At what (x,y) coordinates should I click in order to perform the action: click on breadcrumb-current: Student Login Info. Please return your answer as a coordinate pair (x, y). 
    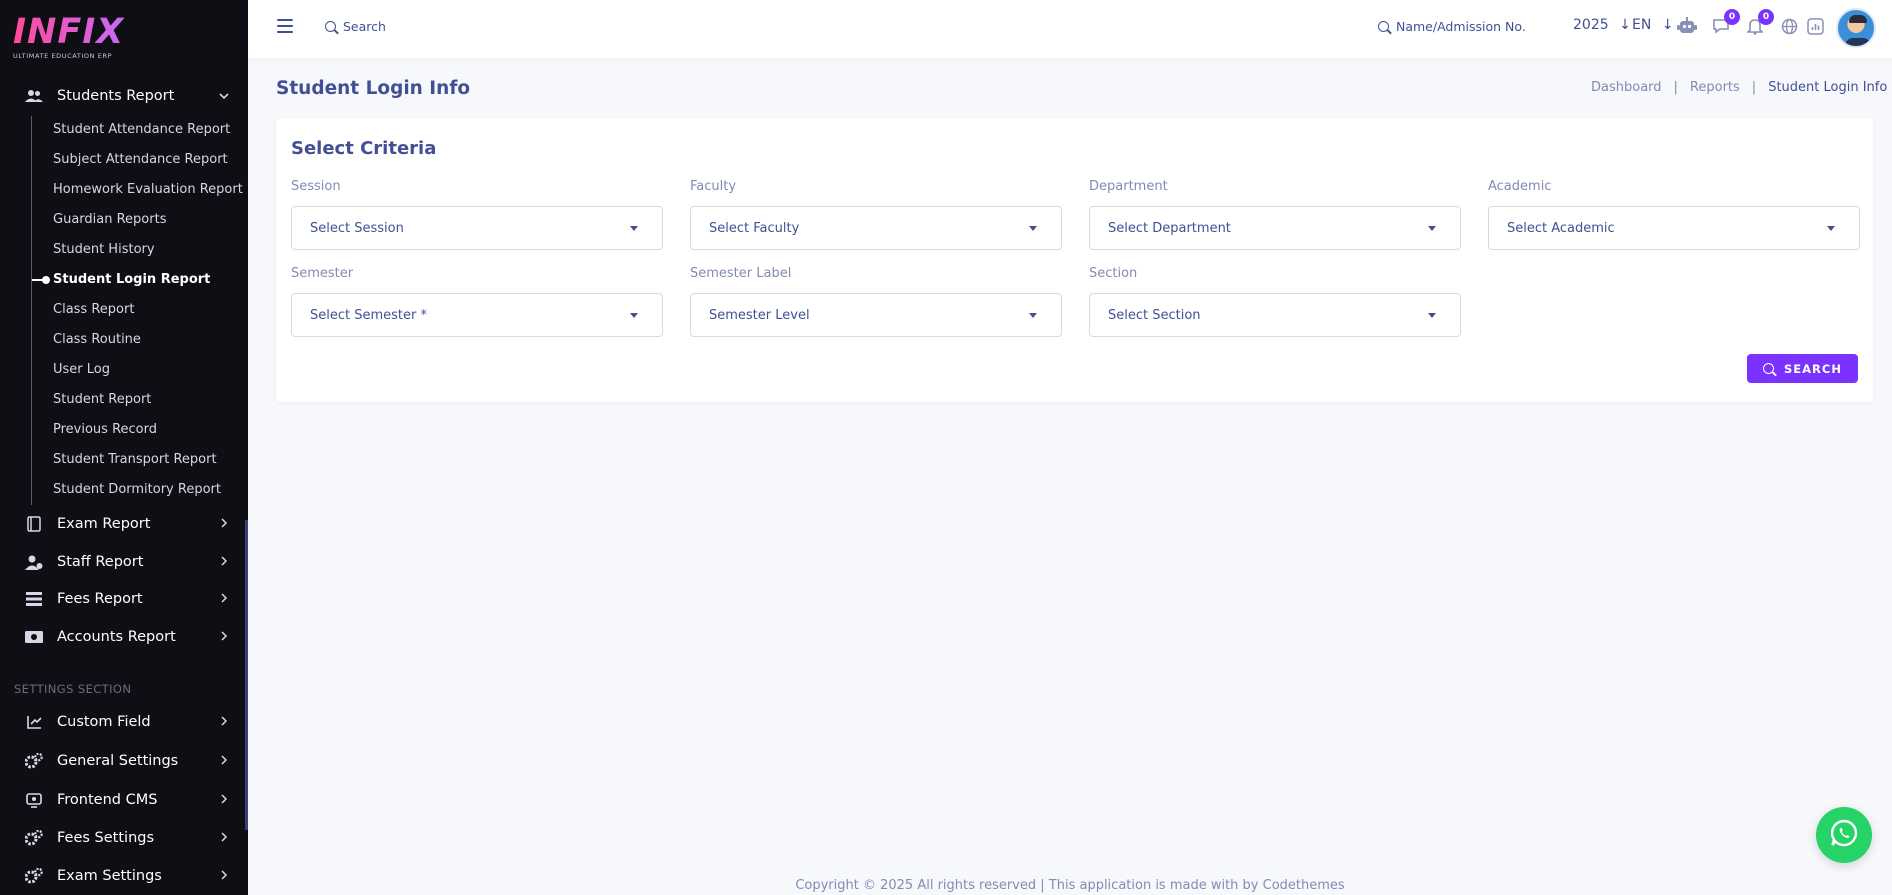
    Looking at the image, I should click on (1828, 87).